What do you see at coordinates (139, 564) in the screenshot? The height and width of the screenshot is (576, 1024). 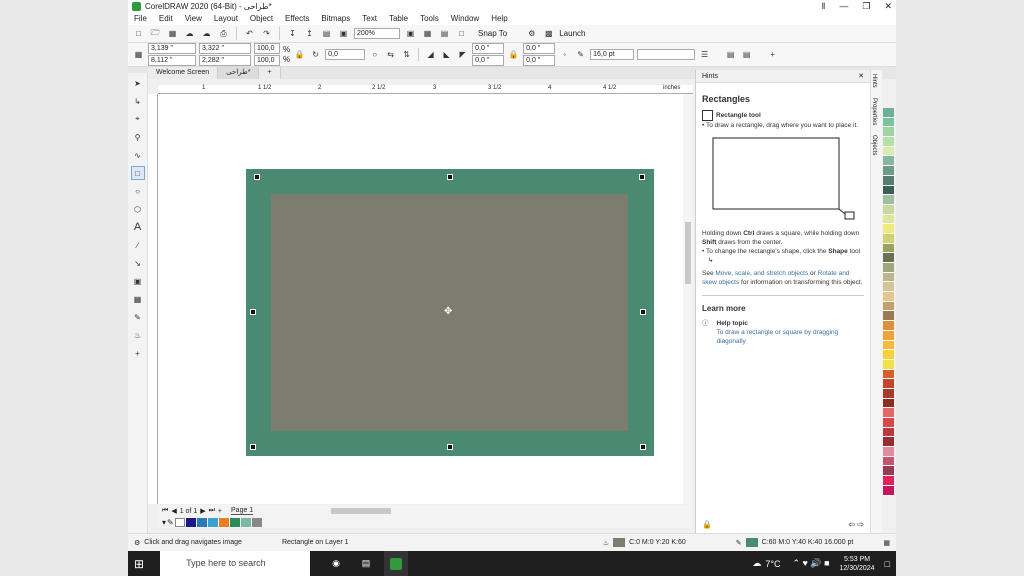 I see `windows-start-icon: ⊞` at bounding box center [139, 564].